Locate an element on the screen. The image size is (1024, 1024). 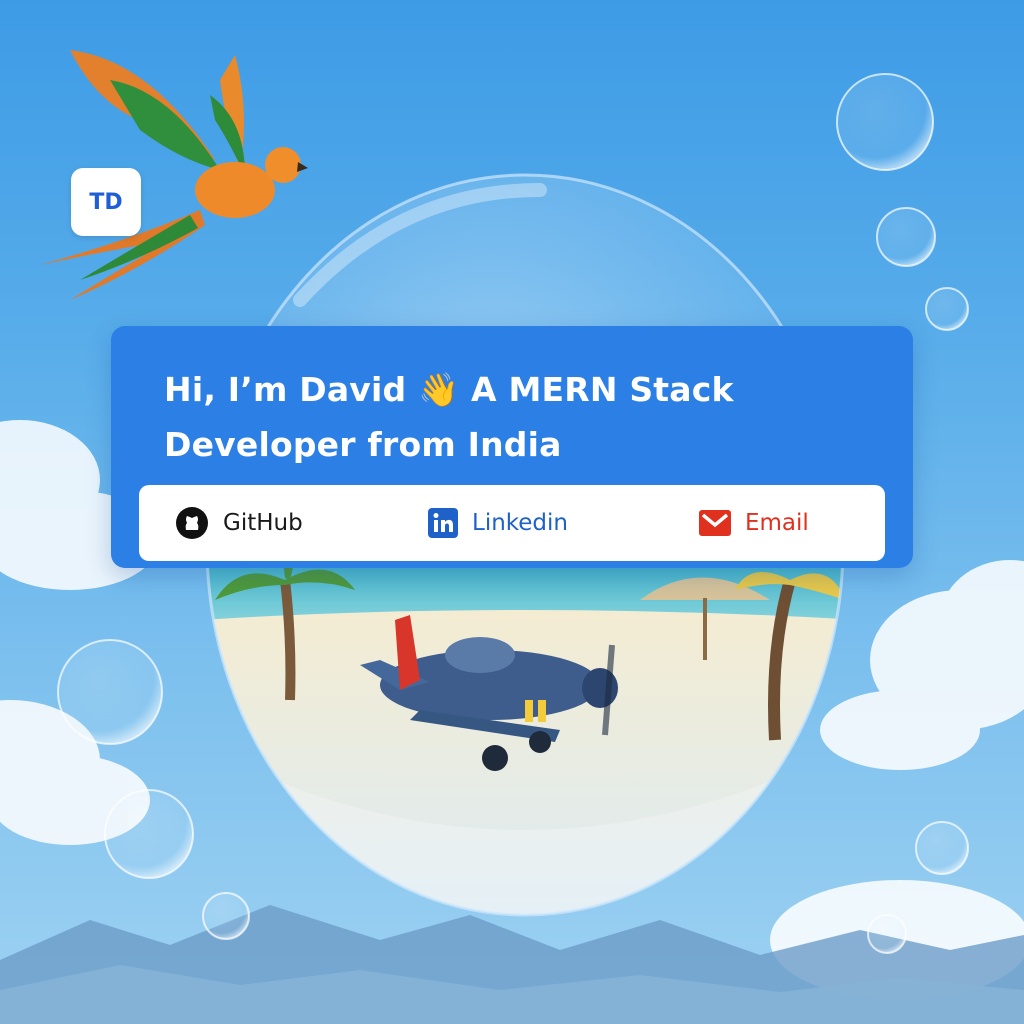
headline-line-2: Developer from India is located at coordinates (363, 444).